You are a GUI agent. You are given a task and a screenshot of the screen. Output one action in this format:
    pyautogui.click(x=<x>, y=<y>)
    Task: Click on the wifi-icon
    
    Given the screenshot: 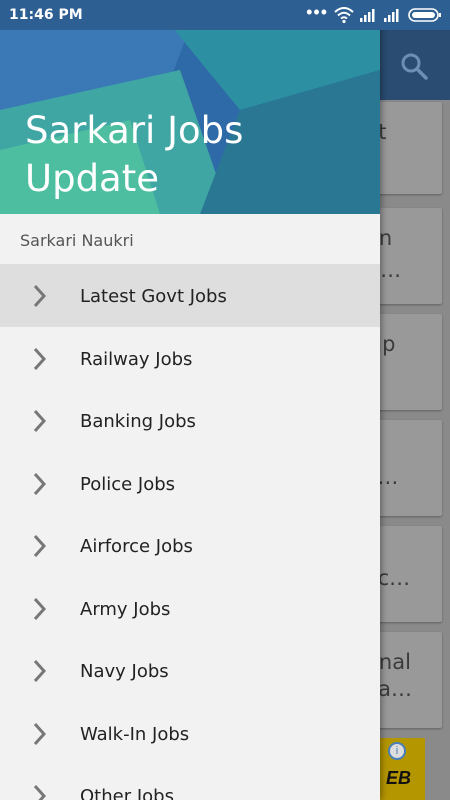 What is the action you would take?
    pyautogui.click(x=344, y=15)
    